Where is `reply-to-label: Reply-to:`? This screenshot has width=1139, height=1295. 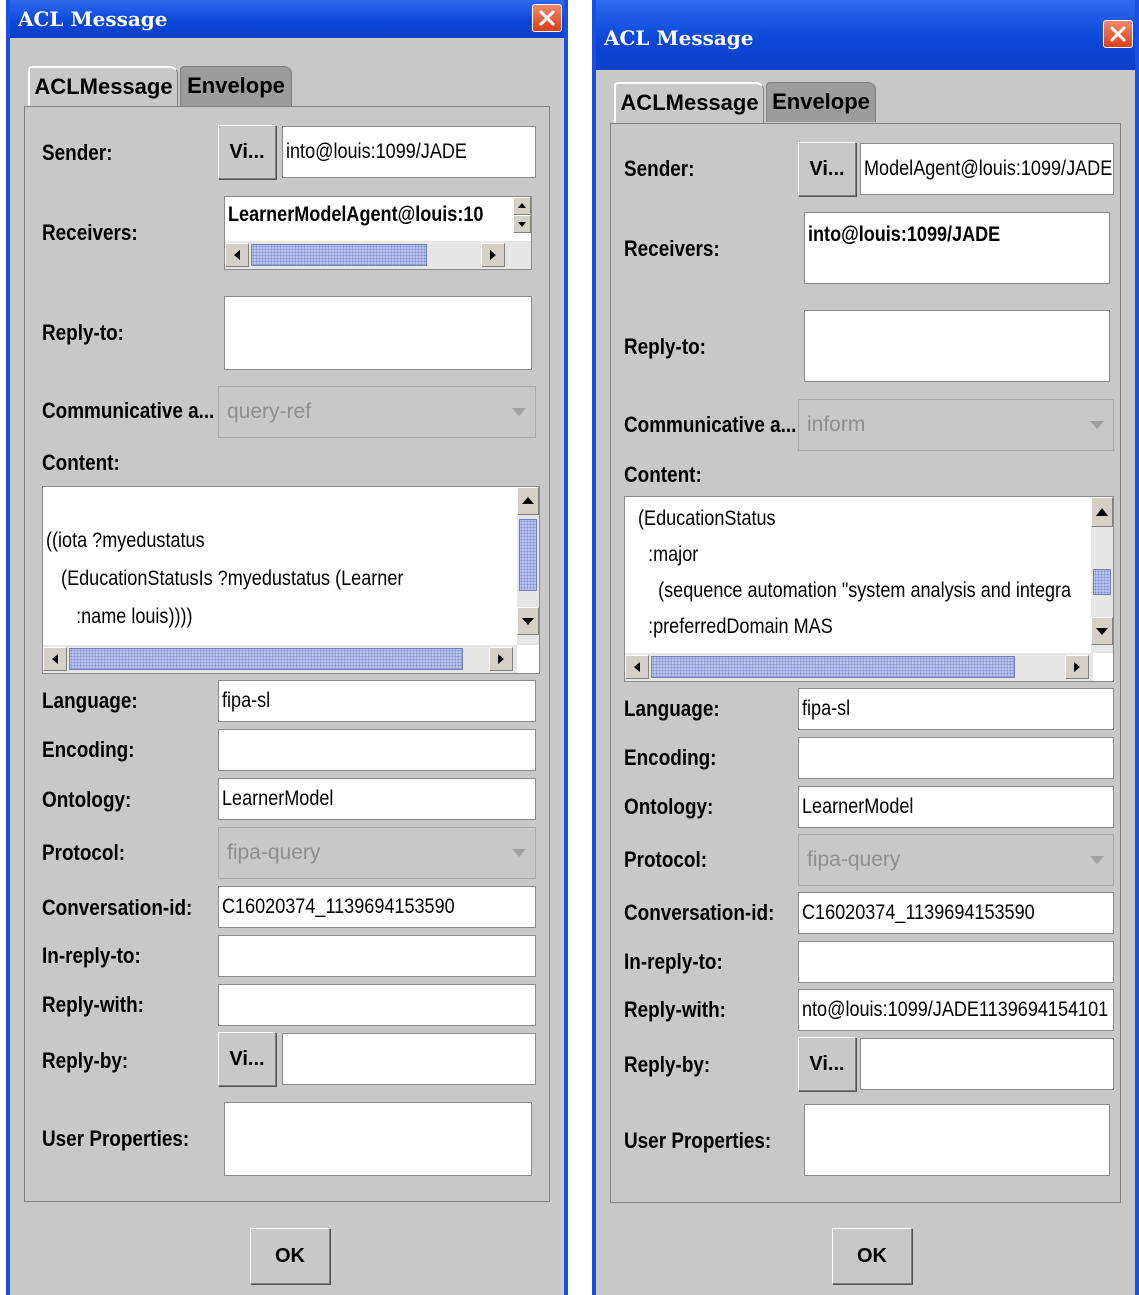 reply-to-label: Reply-to: is located at coordinates (83, 332).